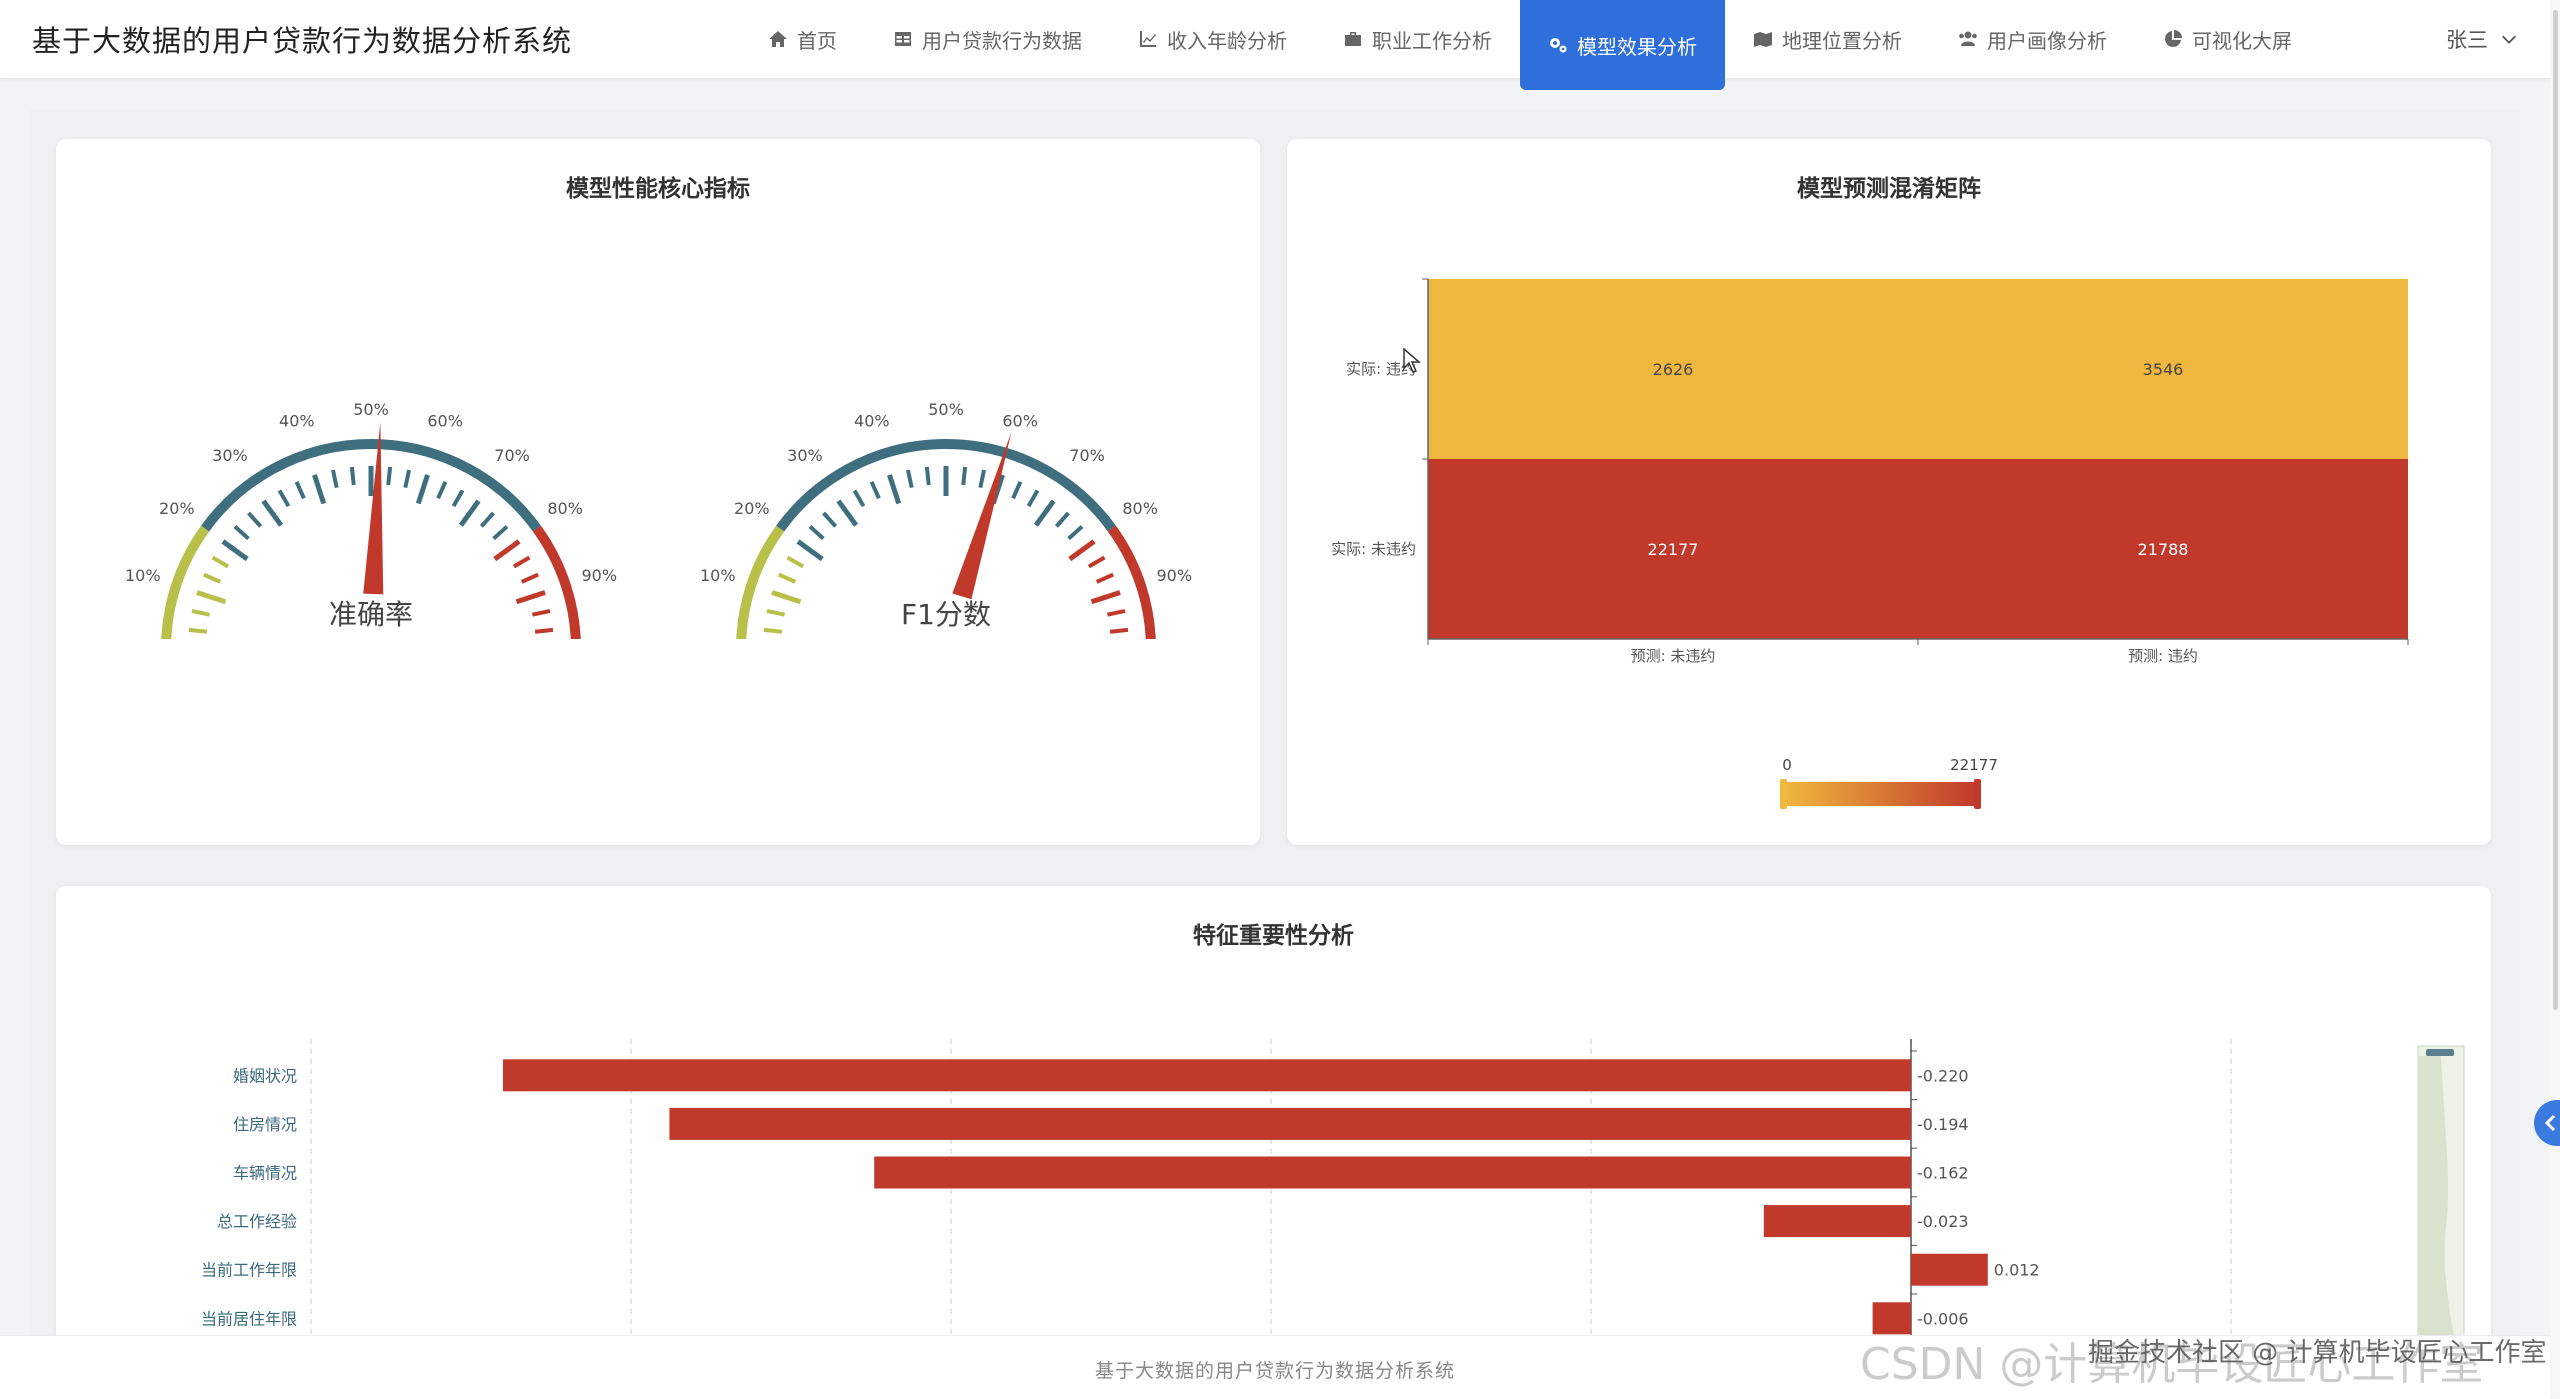  I want to click on feature-category-label: 当前工作年限, so click(249, 1270).